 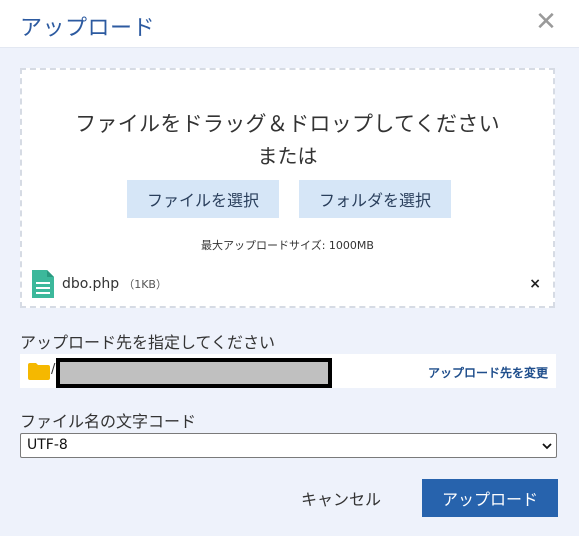 I want to click on folder-icon, so click(x=39, y=371).